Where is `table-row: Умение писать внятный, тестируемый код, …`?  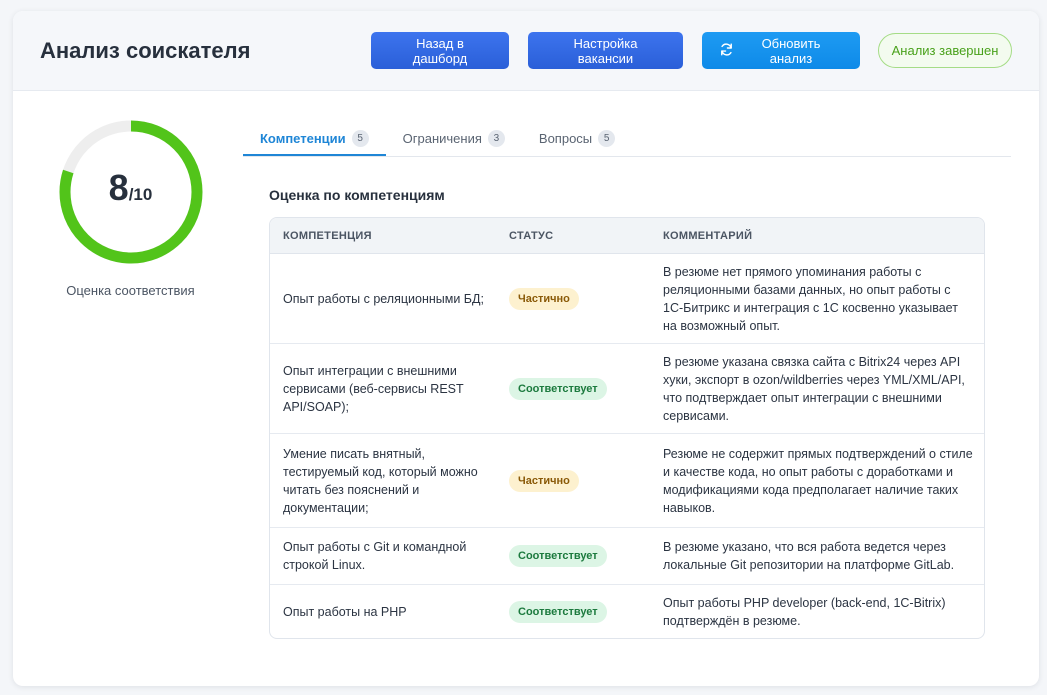
table-row: Умение писать внятный, тестируемый код, … is located at coordinates (627, 481).